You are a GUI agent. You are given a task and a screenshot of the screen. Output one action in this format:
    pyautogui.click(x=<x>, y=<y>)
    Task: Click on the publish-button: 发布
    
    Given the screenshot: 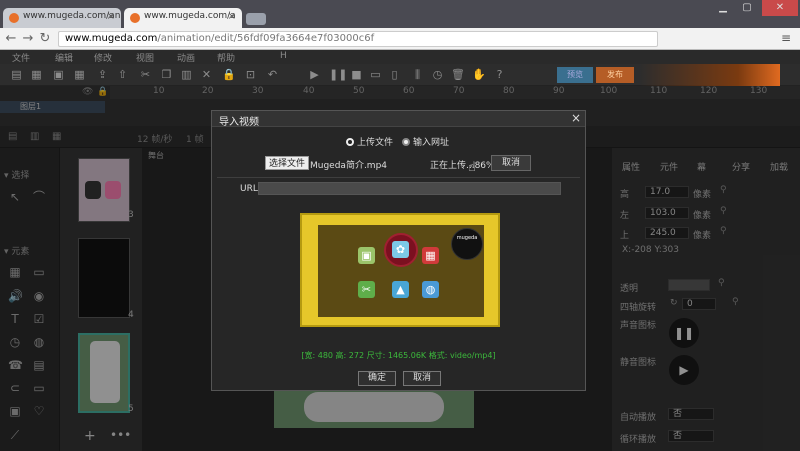 What is the action you would take?
    pyautogui.click(x=615, y=75)
    